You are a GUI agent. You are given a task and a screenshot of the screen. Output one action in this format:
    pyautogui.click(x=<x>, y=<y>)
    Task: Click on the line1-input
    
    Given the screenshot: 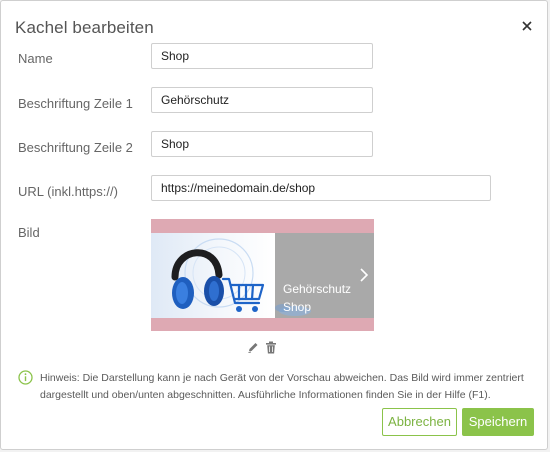 What is the action you would take?
    pyautogui.click(x=262, y=100)
    